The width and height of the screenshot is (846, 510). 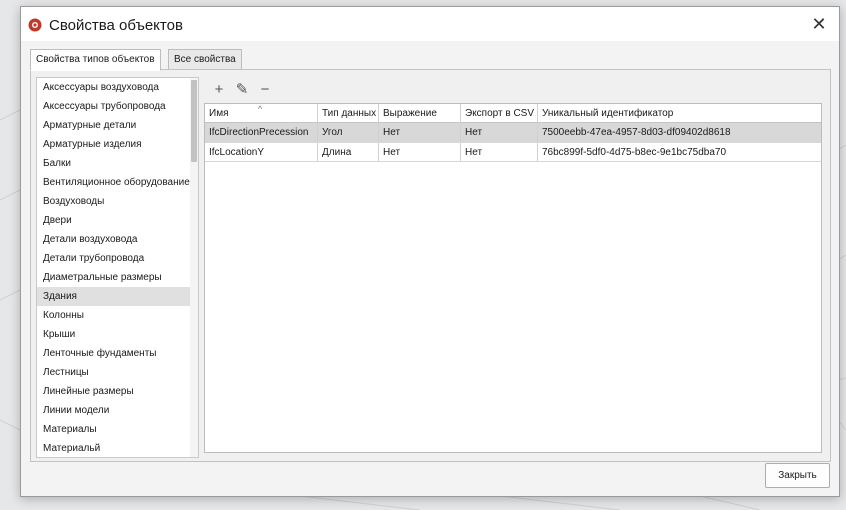 I want to click on column-header-name: Имя ^, so click(x=261, y=113).